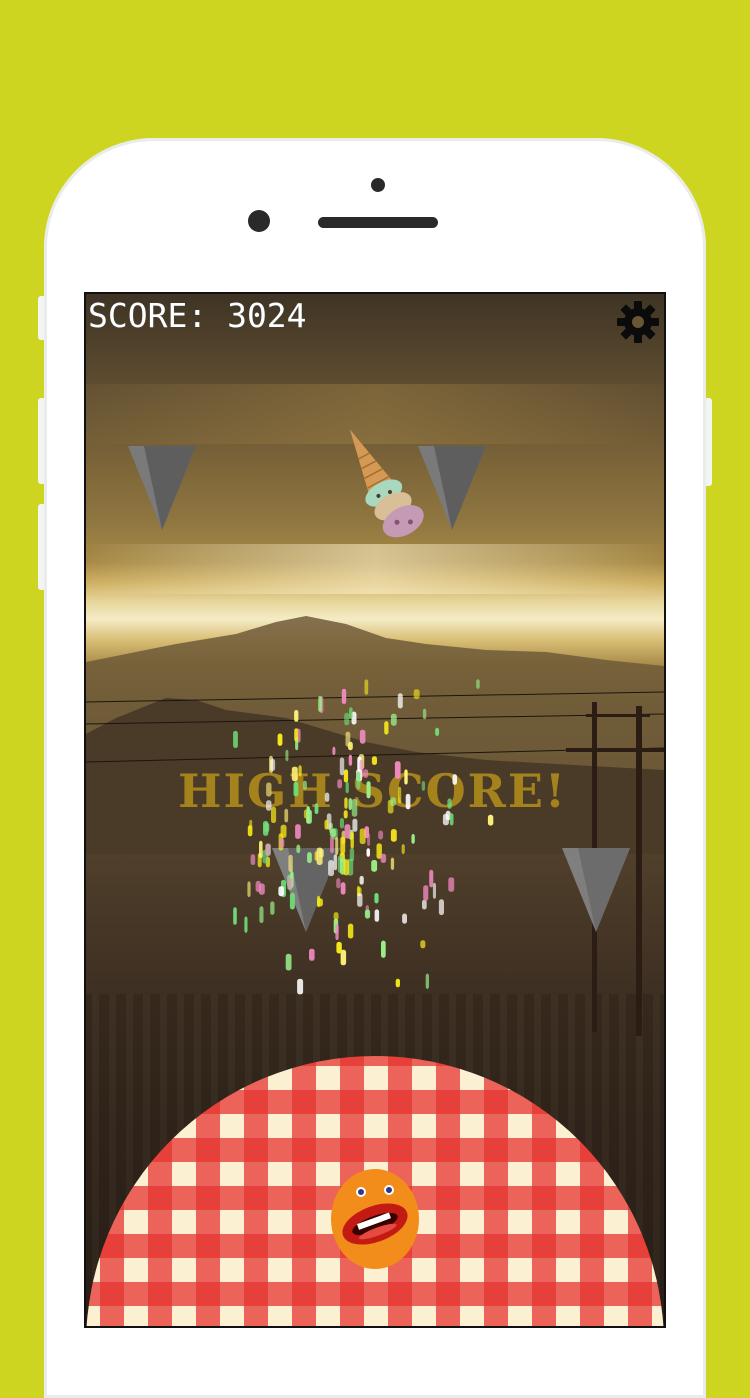 This screenshot has height=1398, width=750. What do you see at coordinates (378, 185) in the screenshot?
I see `phone-sensor` at bounding box center [378, 185].